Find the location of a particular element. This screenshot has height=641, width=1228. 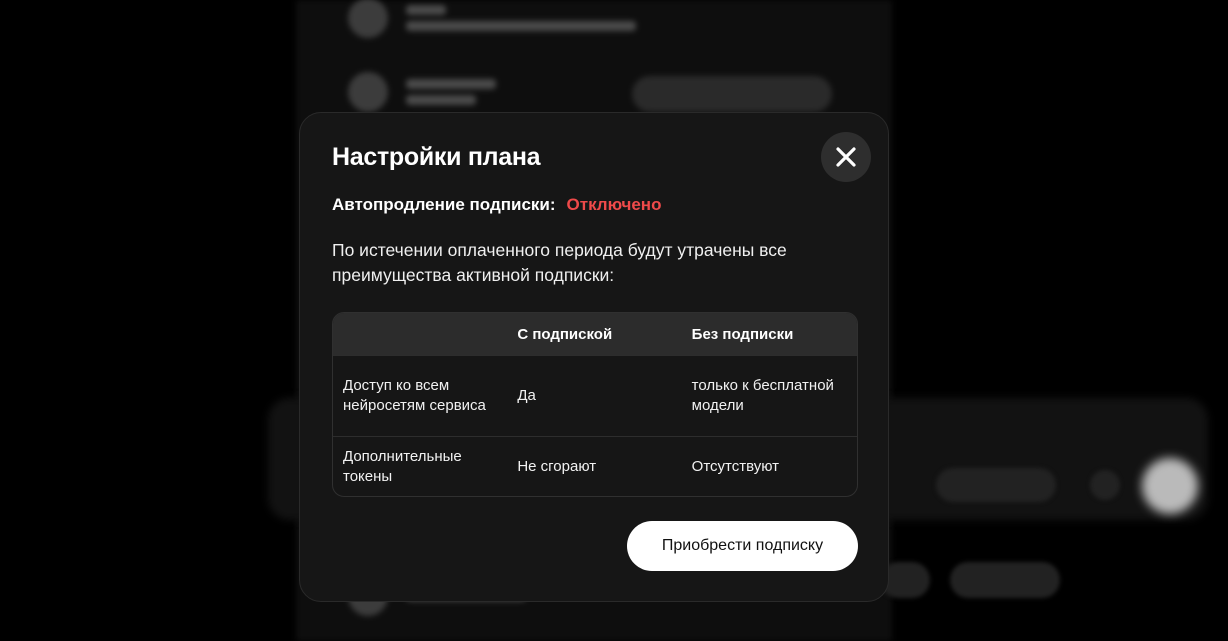

close-icon is located at coordinates (846, 157).